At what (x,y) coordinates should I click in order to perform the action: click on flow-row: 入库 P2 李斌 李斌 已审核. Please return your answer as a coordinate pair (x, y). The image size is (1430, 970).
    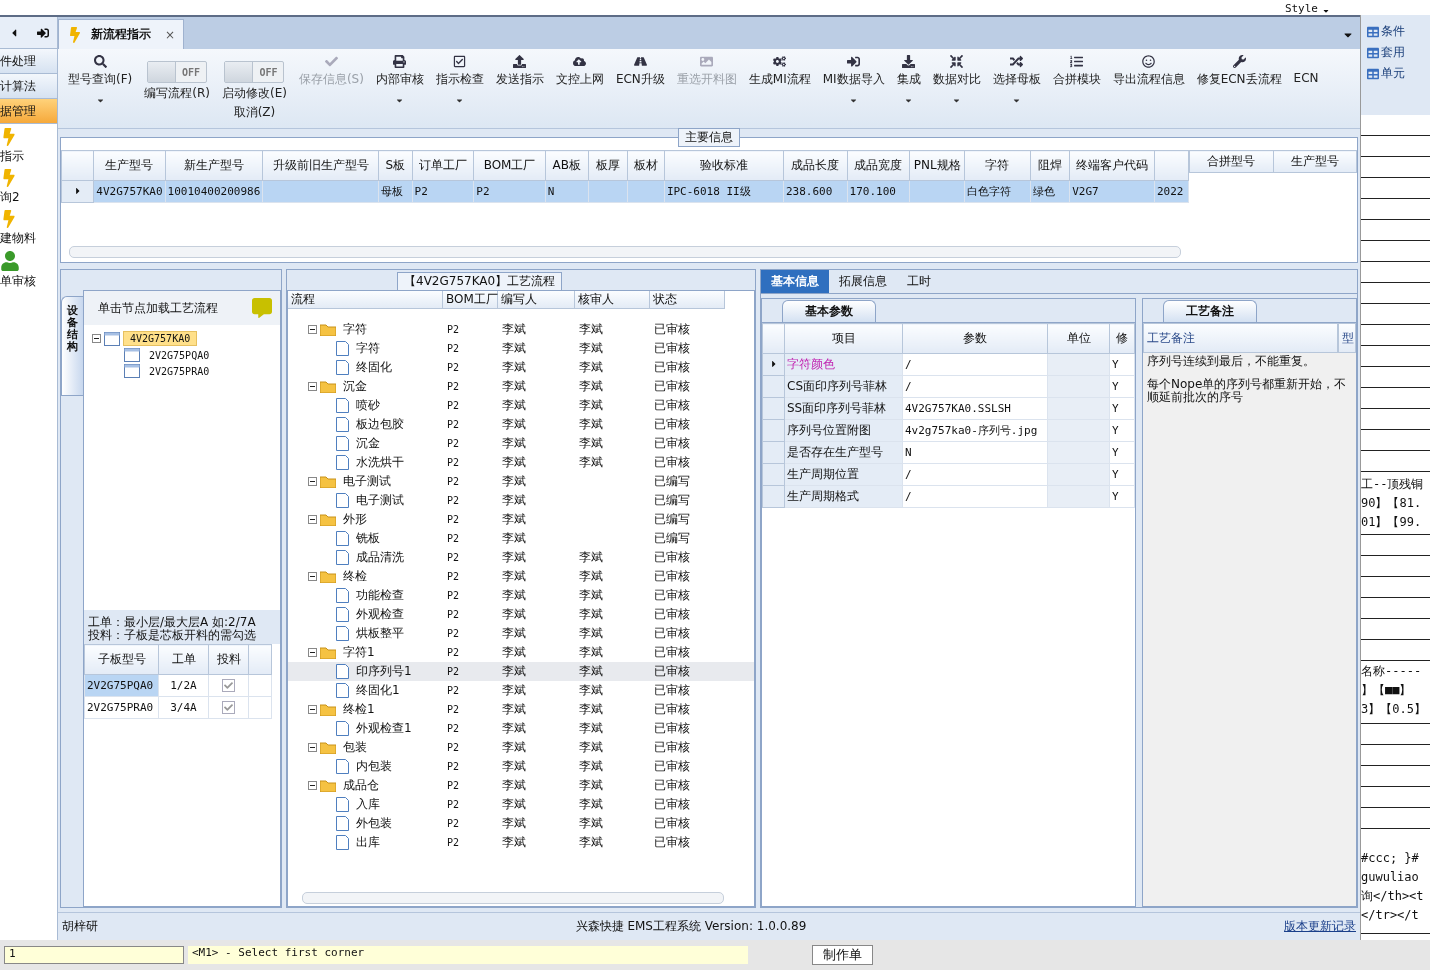
    Looking at the image, I should click on (521, 804).